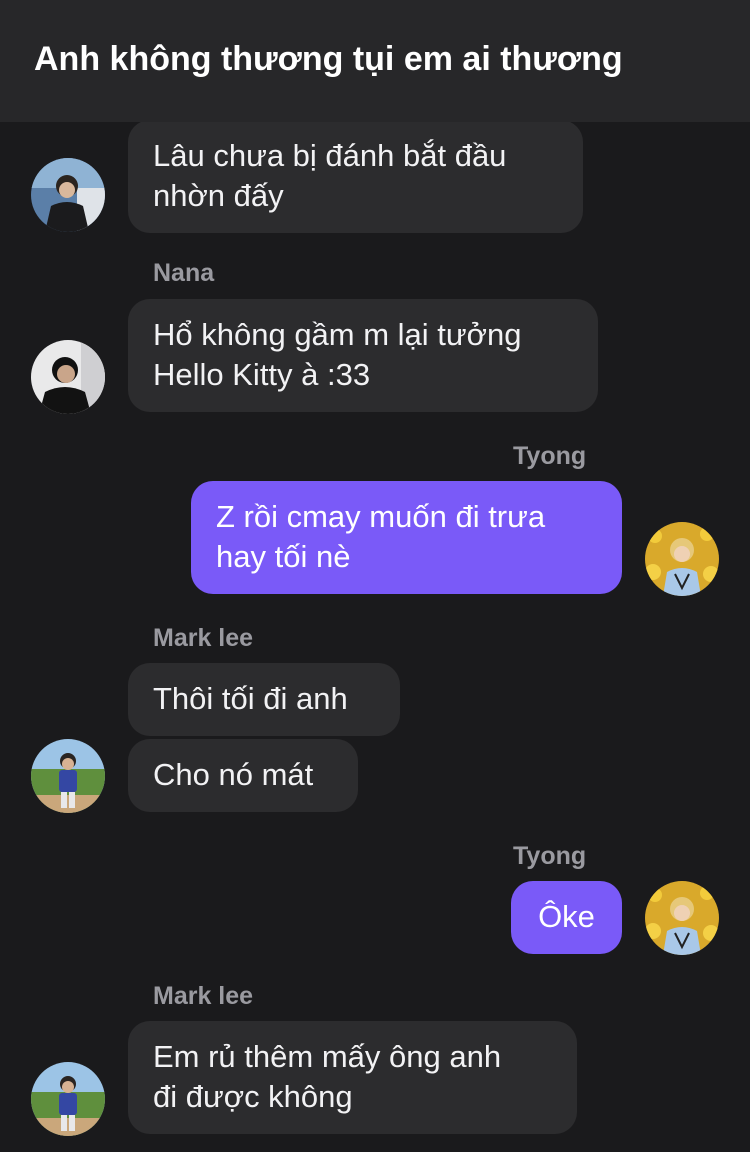  Describe the element at coordinates (381, 516) in the screenshot. I see `message-line: Z rồi cmay muốn đi trưa` at that location.